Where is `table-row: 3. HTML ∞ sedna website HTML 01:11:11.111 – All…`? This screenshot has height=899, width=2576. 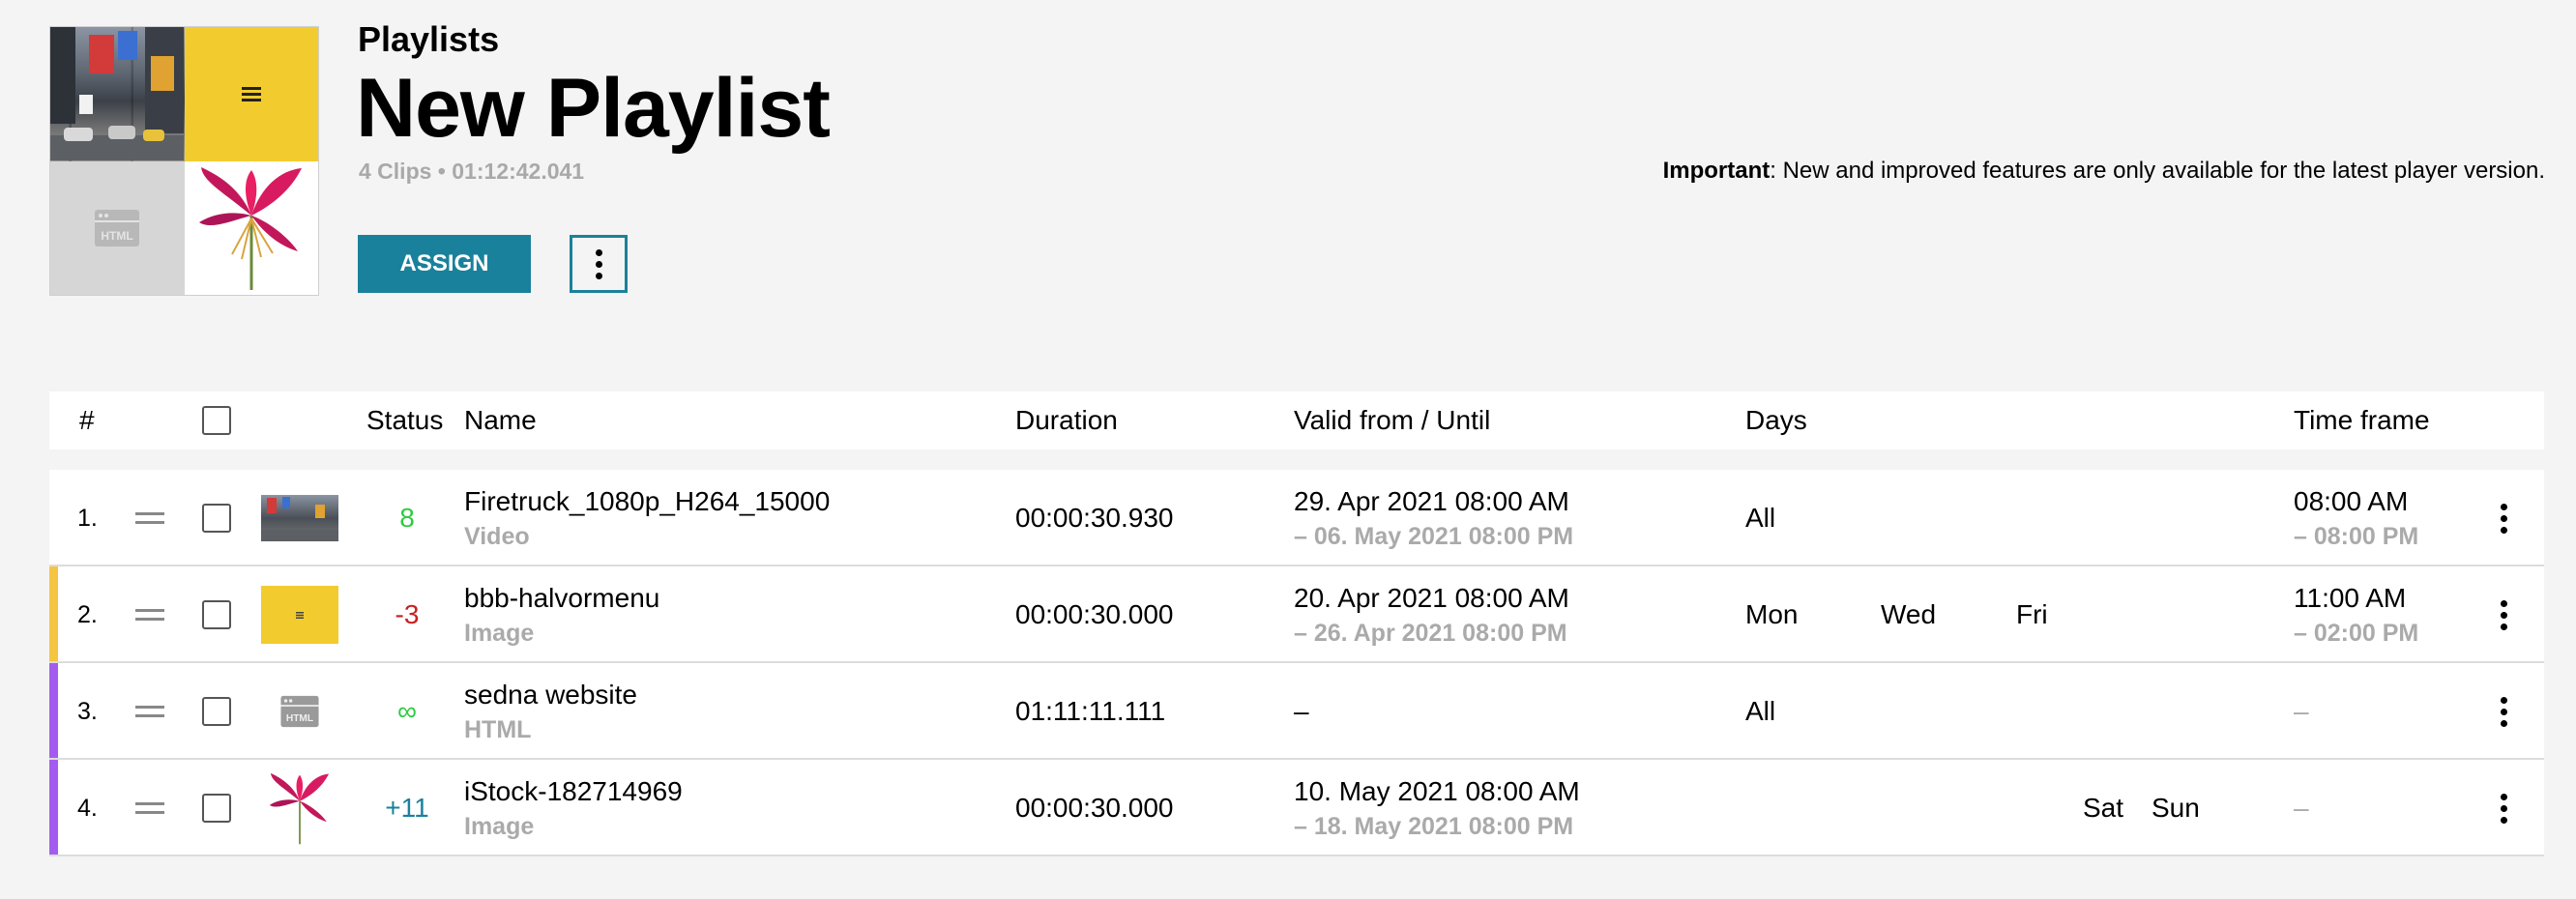 table-row: 3. HTML ∞ sedna website HTML 01:11:11.111 – All… is located at coordinates (1296, 711).